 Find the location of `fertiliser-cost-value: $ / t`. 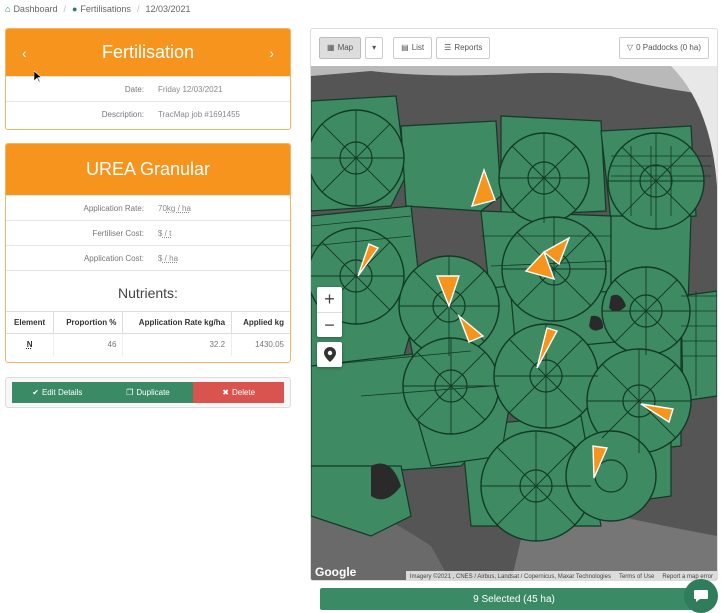

fertiliser-cost-value: $ / t is located at coordinates (221, 233).